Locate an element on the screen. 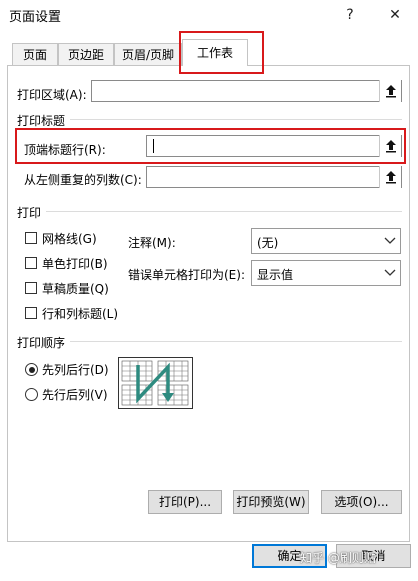  row-col-headings-checkbox is located at coordinates (31, 313).